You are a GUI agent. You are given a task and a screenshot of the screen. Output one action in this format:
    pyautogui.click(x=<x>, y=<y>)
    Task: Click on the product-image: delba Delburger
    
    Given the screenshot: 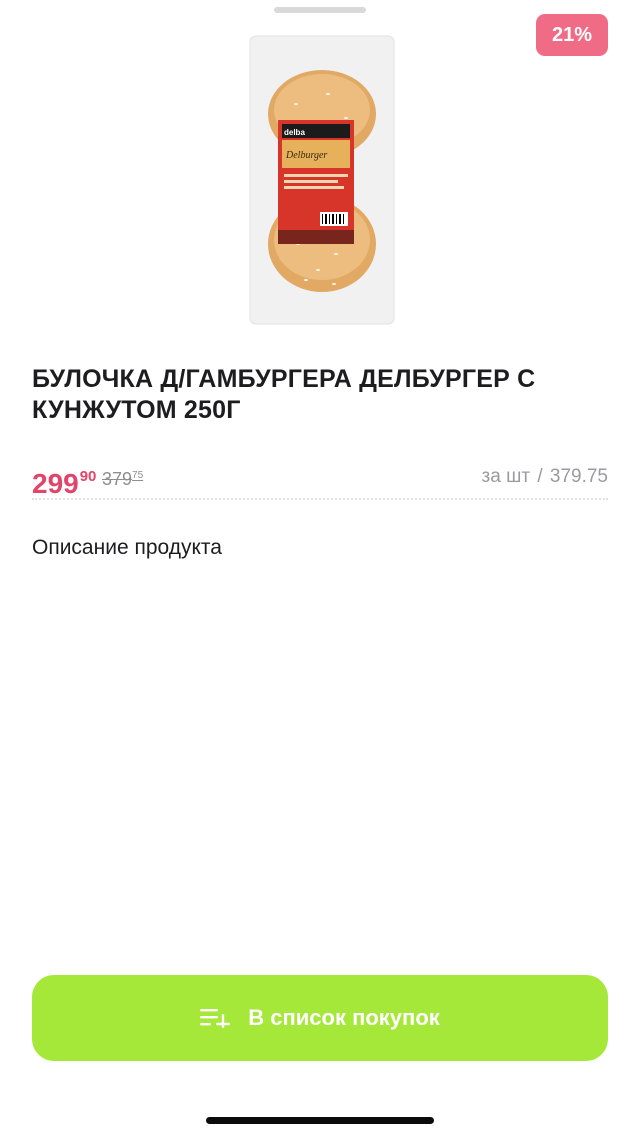 What is the action you would take?
    pyautogui.click(x=322, y=180)
    